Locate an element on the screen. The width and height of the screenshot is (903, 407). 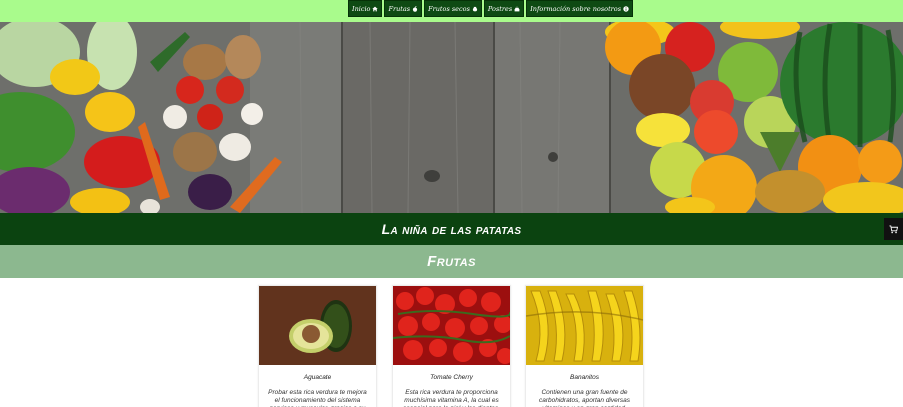
nav-item-label: Postres is located at coordinates (500, 8).